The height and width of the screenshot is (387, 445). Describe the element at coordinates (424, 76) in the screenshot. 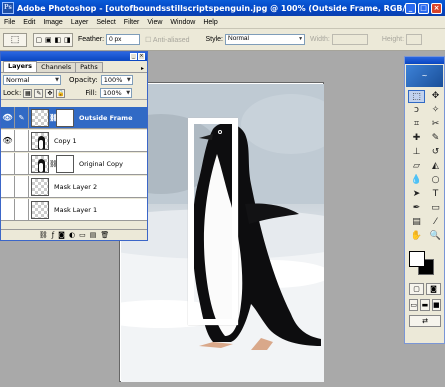

I see `photoshop-feather-logo: ~` at that location.